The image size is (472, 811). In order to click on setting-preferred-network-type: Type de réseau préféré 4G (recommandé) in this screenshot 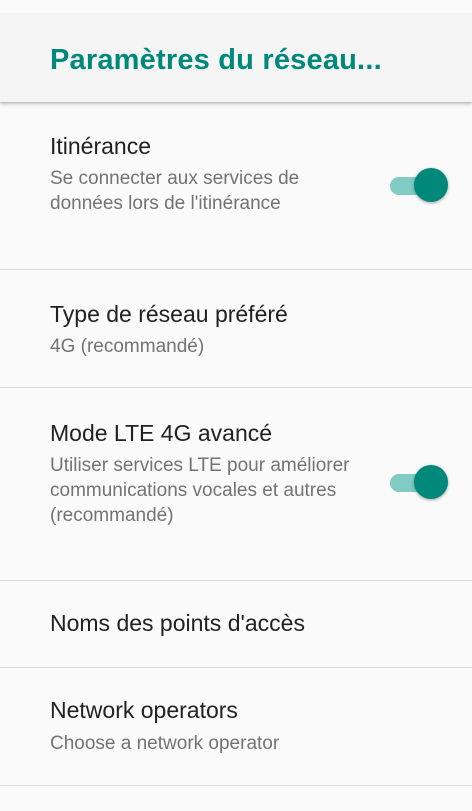, I will do `click(236, 329)`.